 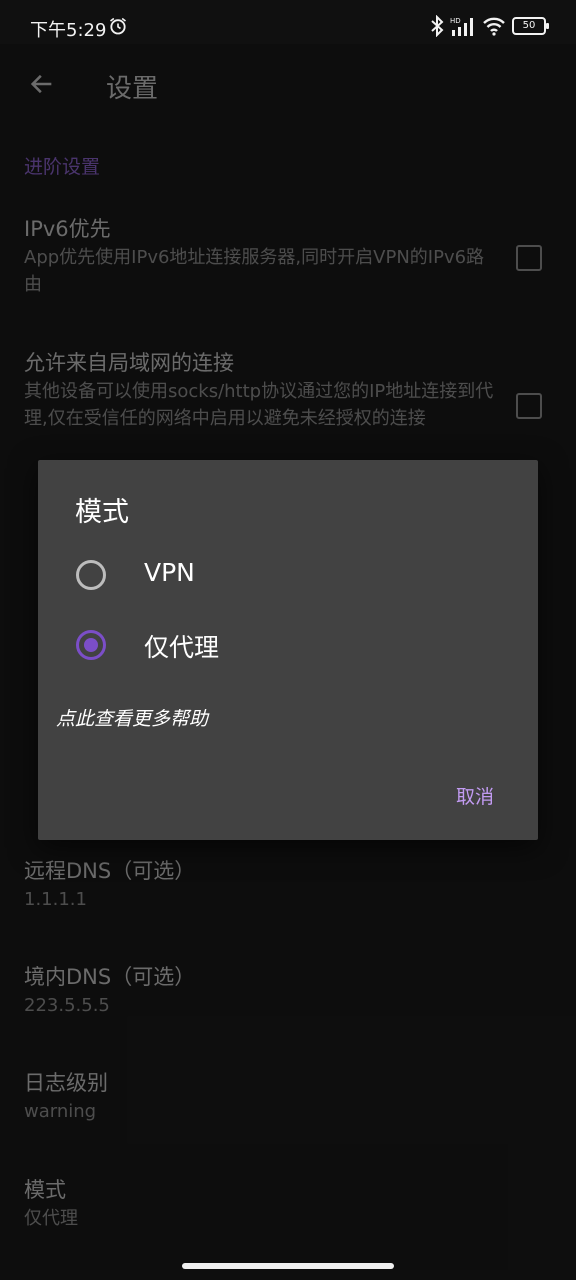 I want to click on radio-button-unchecked, so click(x=91, y=575).